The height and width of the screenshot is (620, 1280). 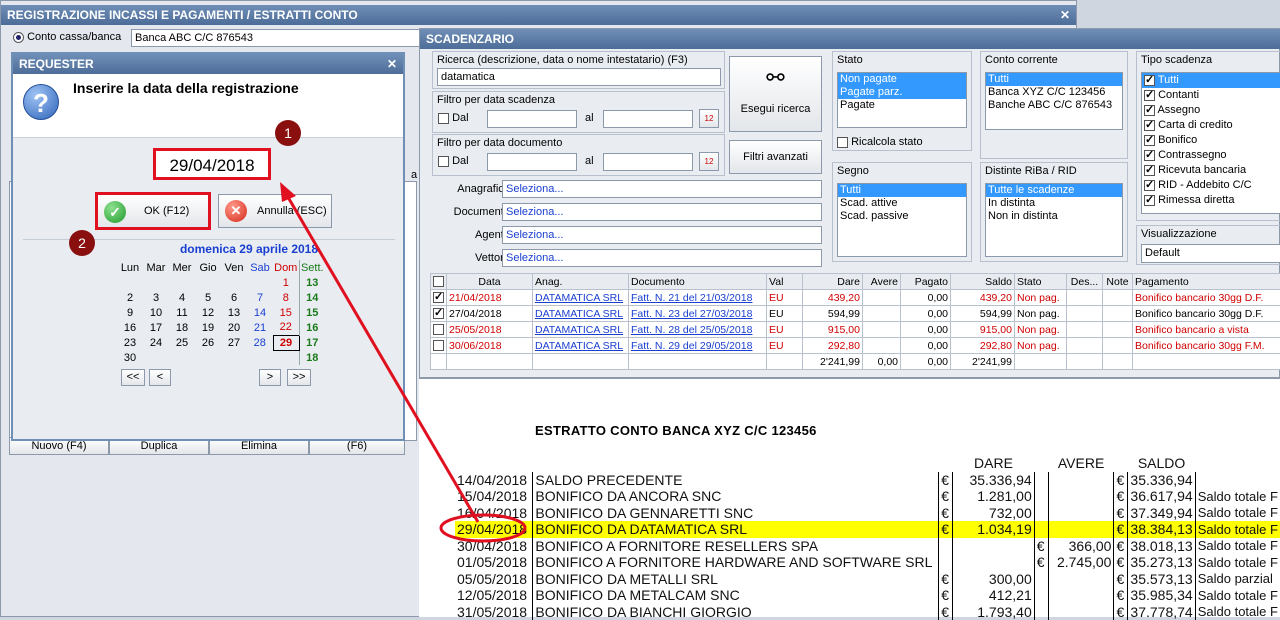 I want to click on column-header: Data, so click(x=490, y=282).